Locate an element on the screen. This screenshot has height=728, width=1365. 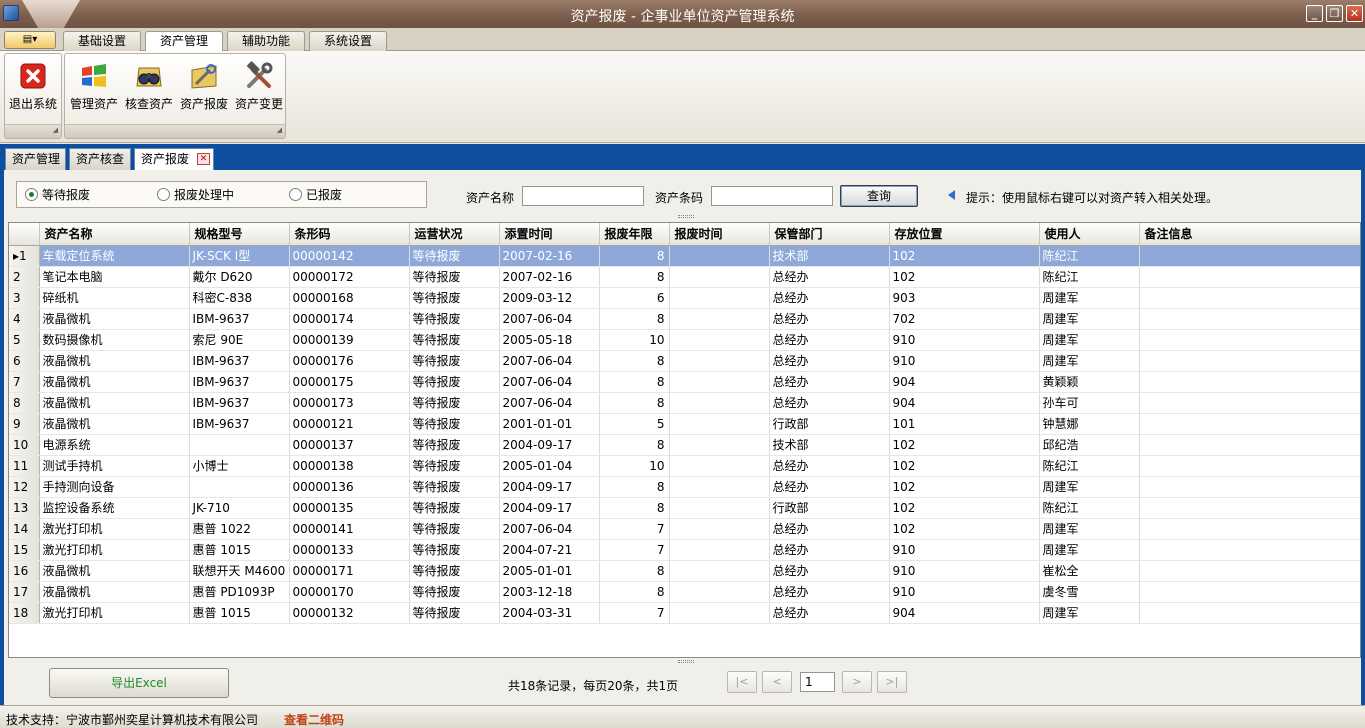
column-header: 规格型号 is located at coordinates (239, 234).